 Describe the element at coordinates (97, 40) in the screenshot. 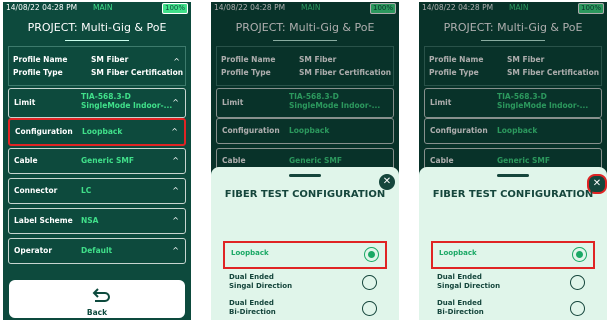

I see `title-underline` at that location.